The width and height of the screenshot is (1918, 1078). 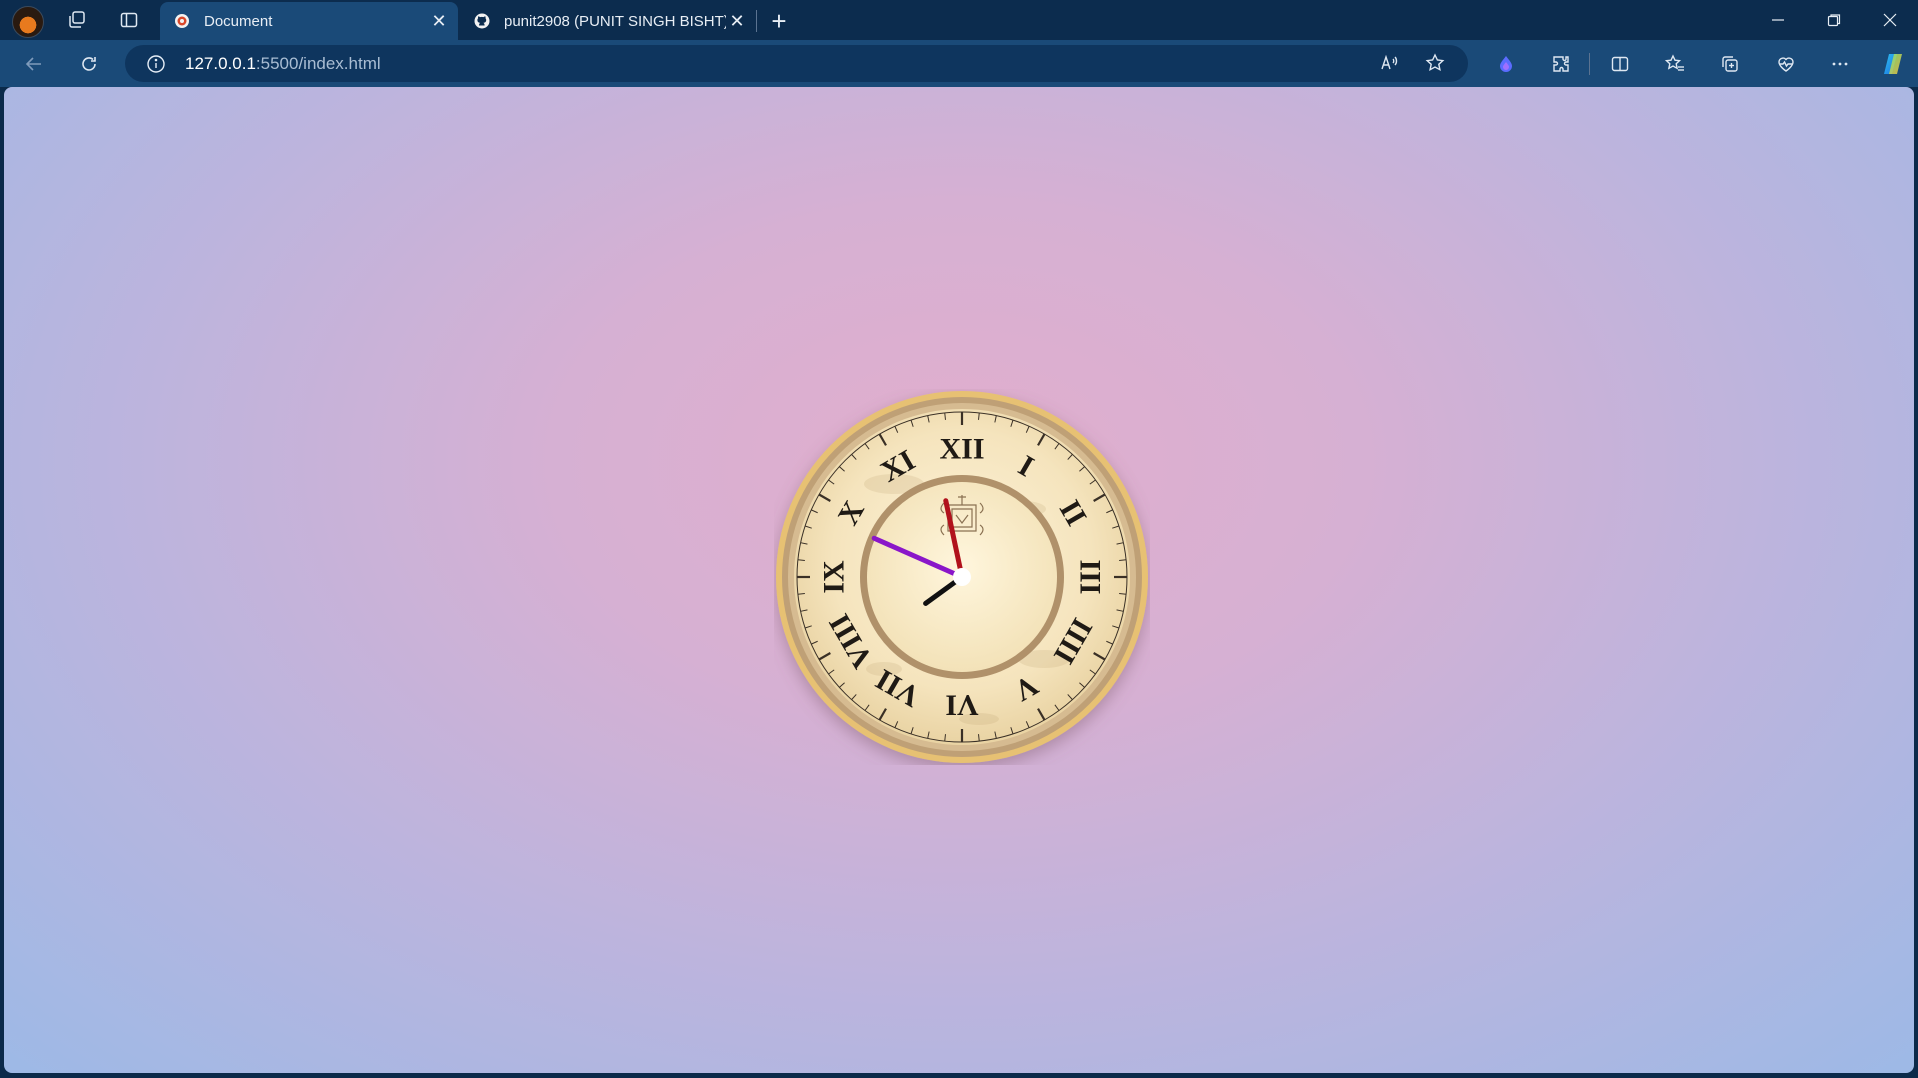 I want to click on url-text: 127.0.0.1:5500/index.html, so click(x=283, y=64).